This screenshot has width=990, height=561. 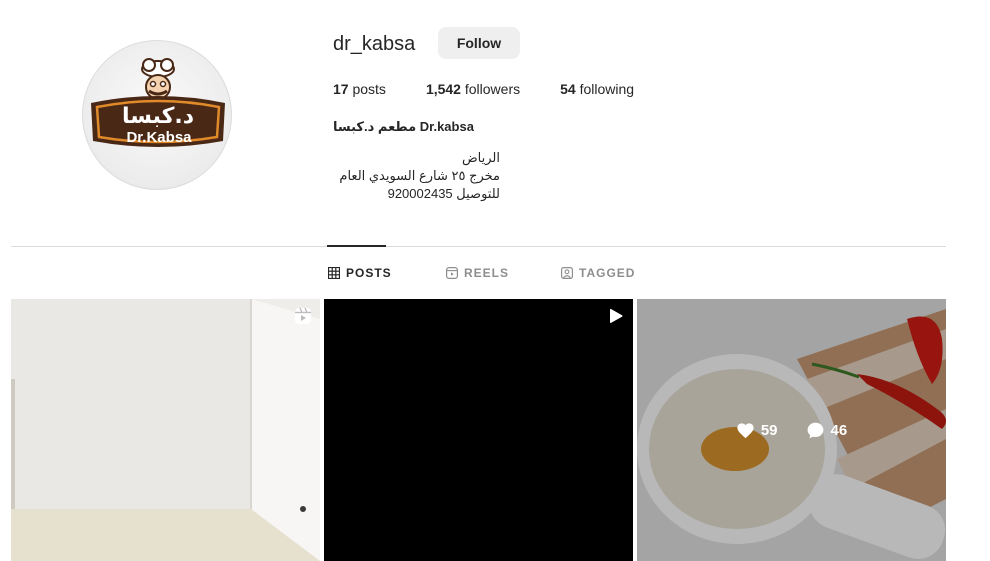 I want to click on following-count: 54, so click(x=568, y=89).